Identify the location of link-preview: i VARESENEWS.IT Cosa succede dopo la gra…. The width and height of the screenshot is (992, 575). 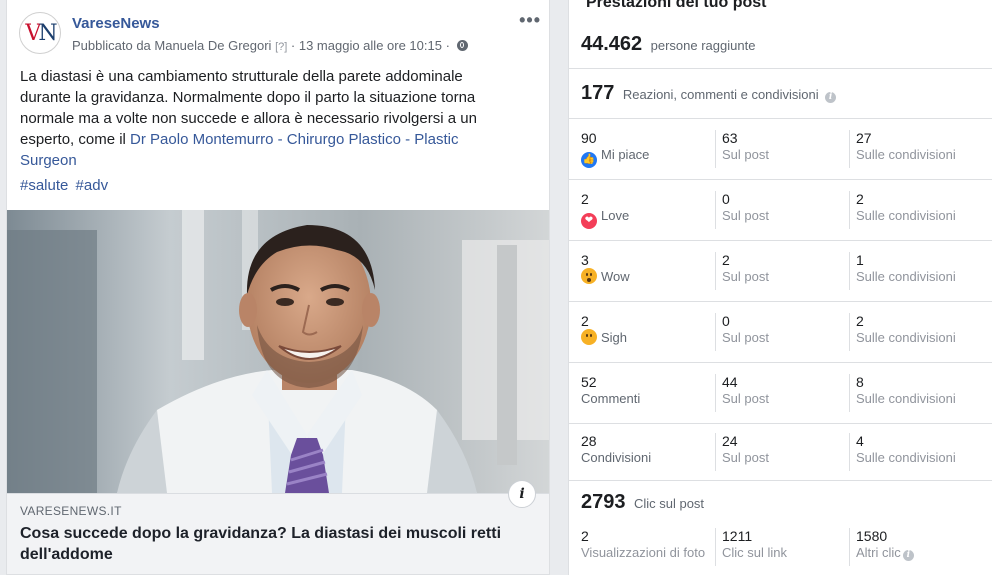
(278, 527).